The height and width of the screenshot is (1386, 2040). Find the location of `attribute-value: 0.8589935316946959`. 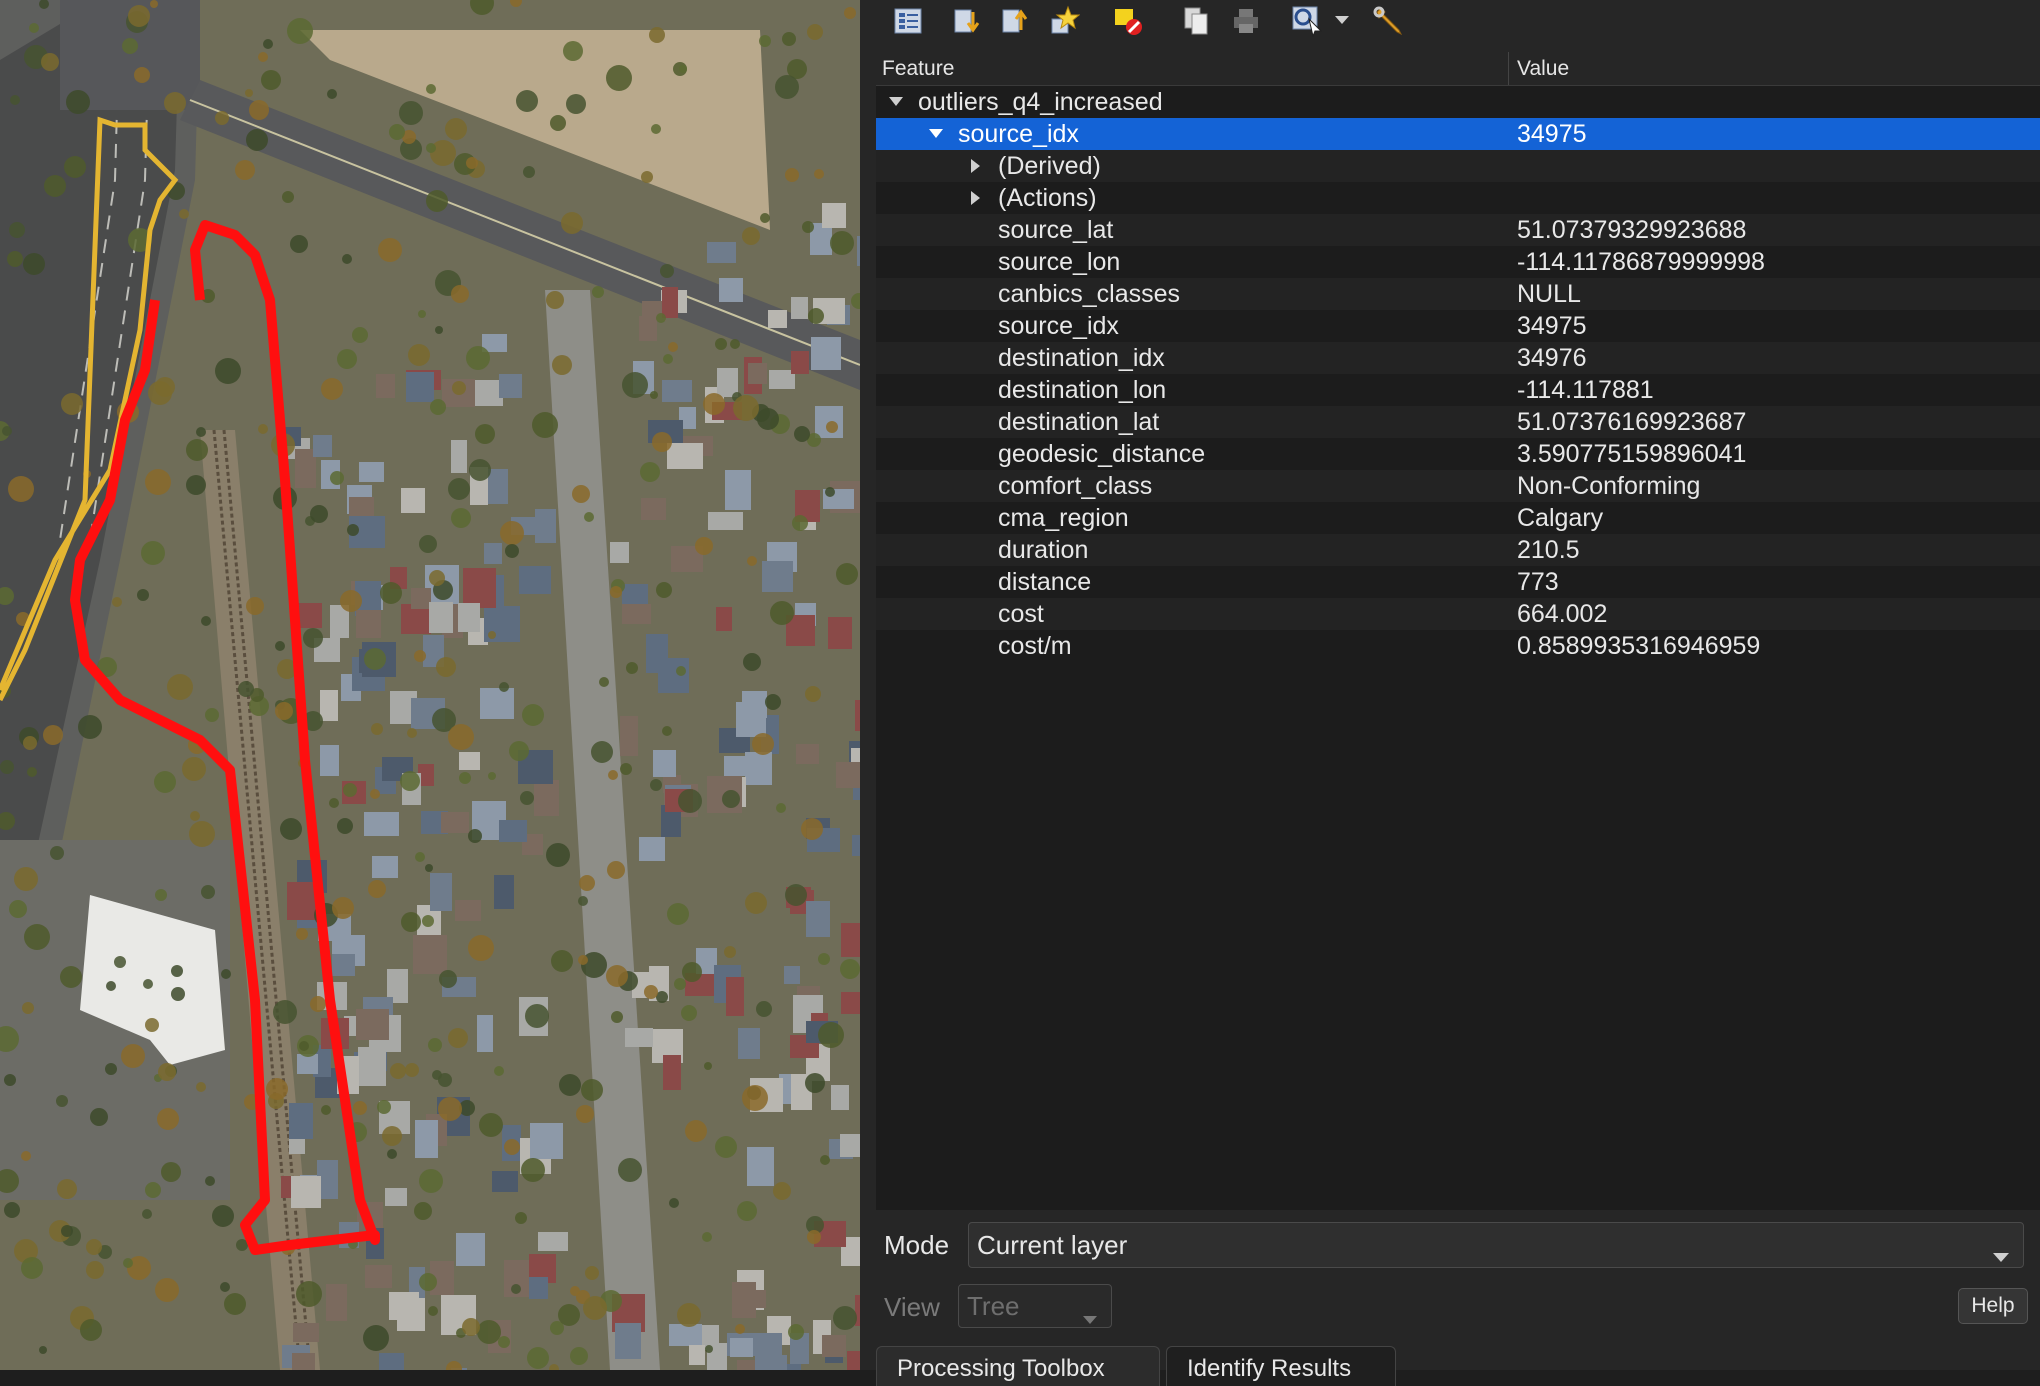

attribute-value: 0.8589935316946959 is located at coordinates (1639, 646).